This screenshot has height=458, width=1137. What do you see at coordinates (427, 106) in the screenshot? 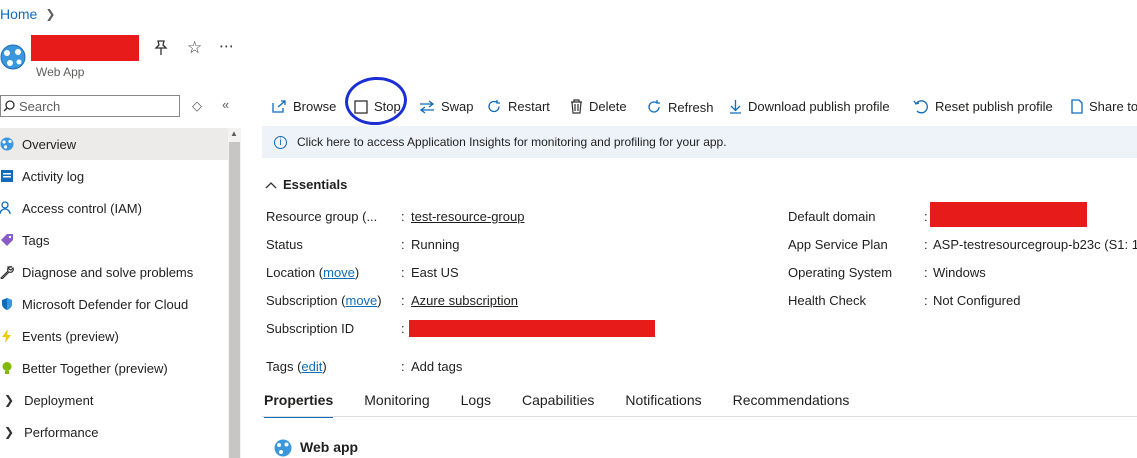
I see `swap-icon` at bounding box center [427, 106].